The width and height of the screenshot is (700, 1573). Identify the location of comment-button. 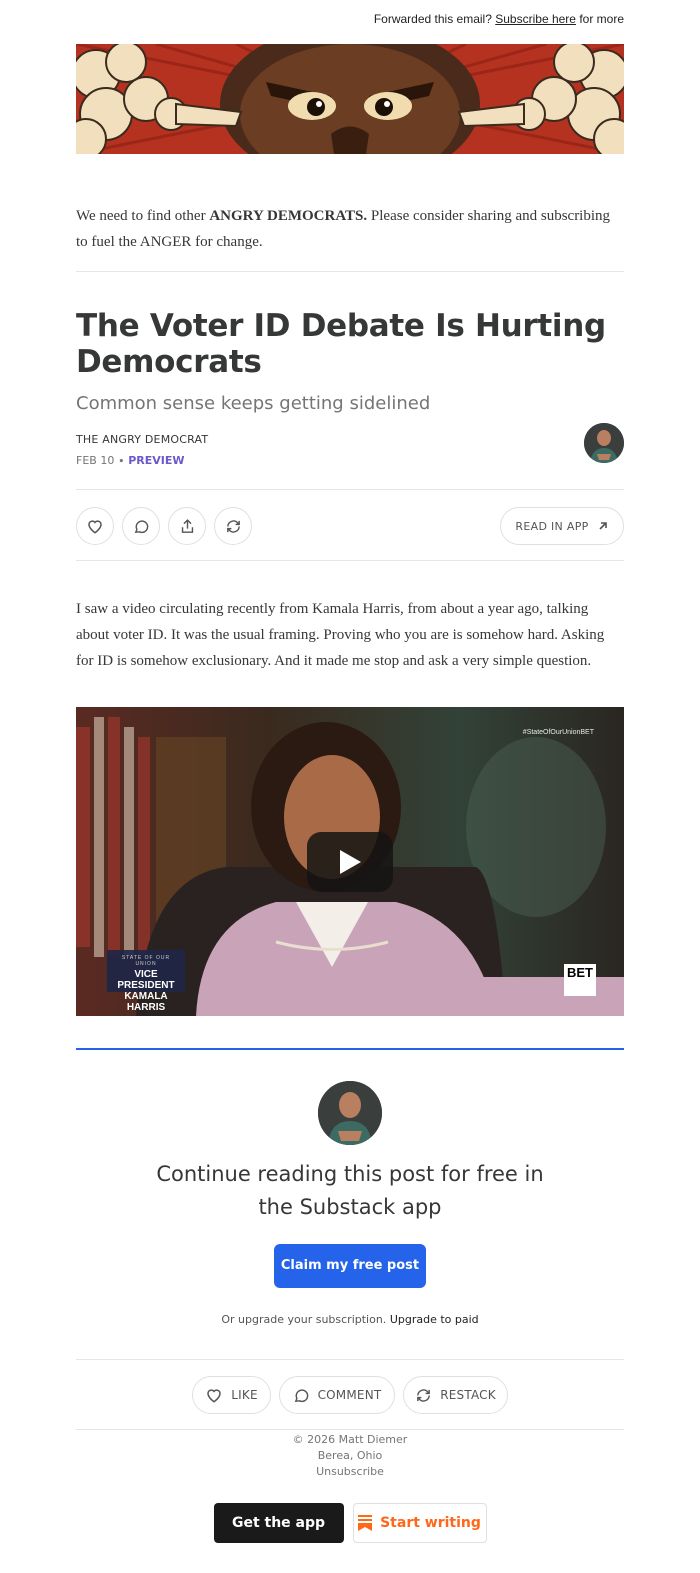
(141, 526).